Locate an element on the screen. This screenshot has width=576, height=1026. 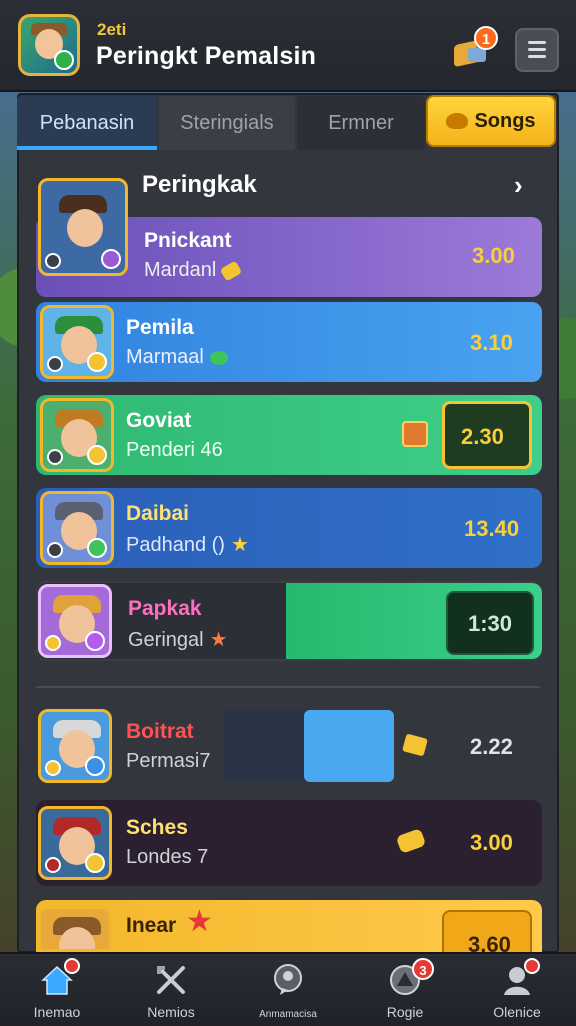
avatar-face is located at coordinates (85, 228).